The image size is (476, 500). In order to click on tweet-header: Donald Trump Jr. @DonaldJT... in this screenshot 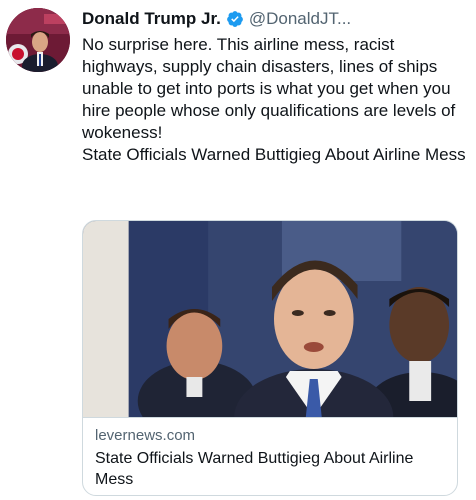, I will do `click(275, 19)`.